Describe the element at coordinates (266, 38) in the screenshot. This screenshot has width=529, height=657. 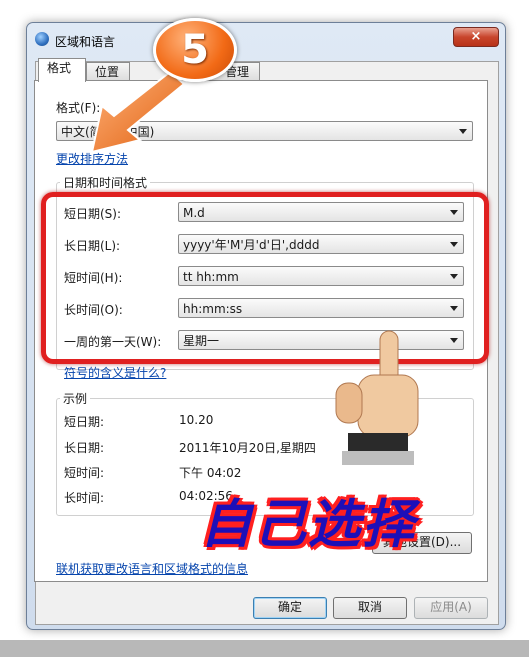
I see `title-bar: 区域和语言 ×` at that location.